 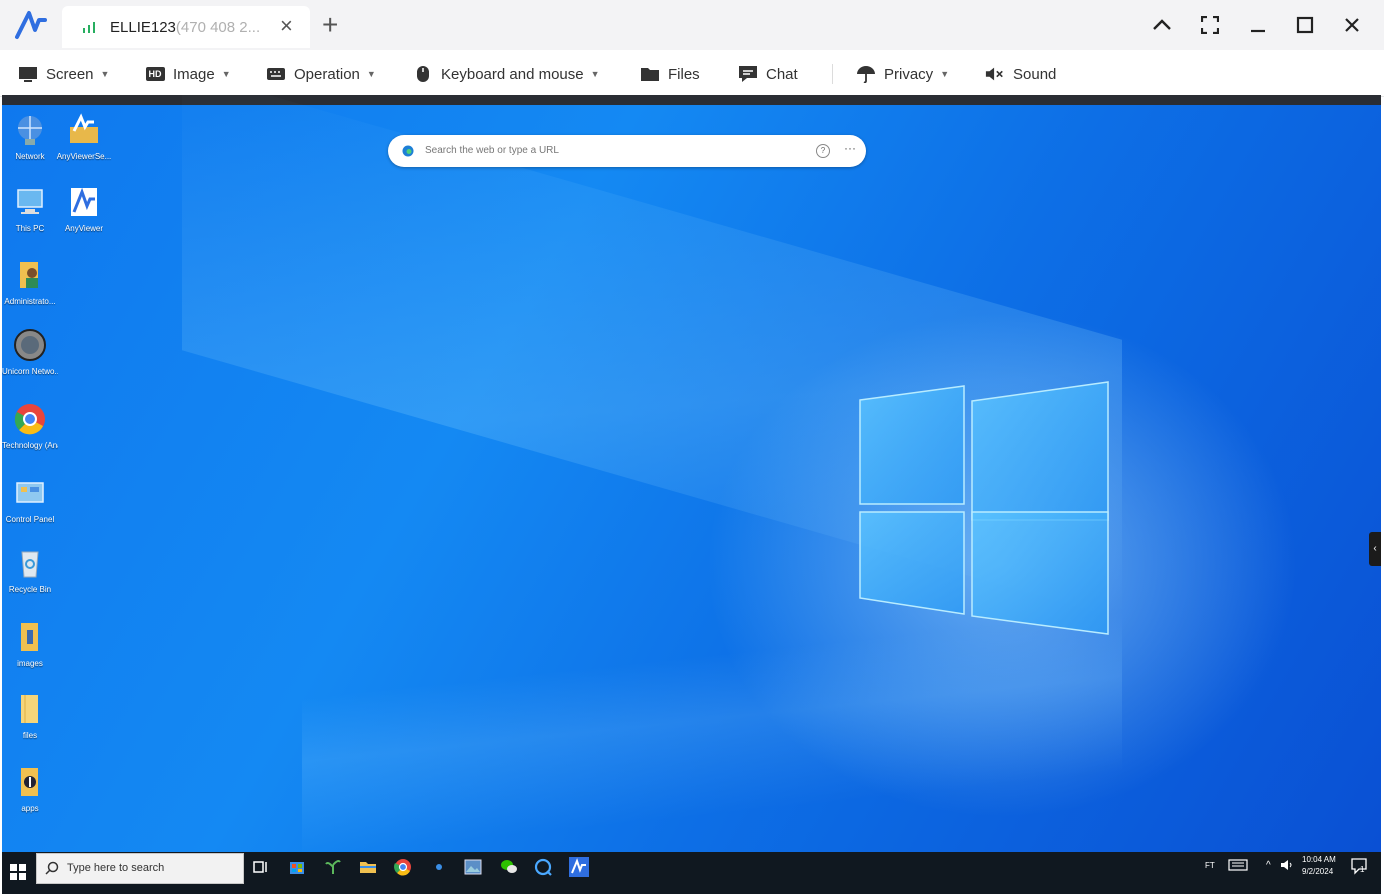 What do you see at coordinates (627, 151) in the screenshot?
I see `edge-search-widget: Search the web or type a URL ? ···` at bounding box center [627, 151].